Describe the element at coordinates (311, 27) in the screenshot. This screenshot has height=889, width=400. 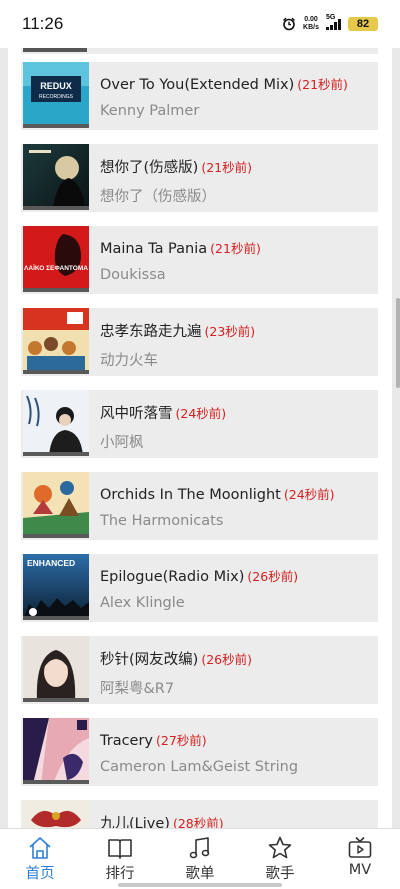
I see `net-speed-unit: KB/s` at that location.